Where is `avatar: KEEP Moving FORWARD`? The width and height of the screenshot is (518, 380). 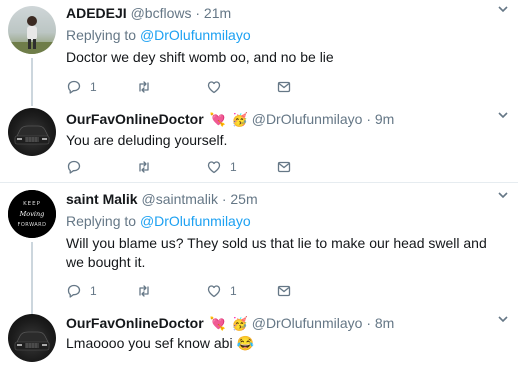
avatar: KEEP Moving FORWARD is located at coordinates (32, 214).